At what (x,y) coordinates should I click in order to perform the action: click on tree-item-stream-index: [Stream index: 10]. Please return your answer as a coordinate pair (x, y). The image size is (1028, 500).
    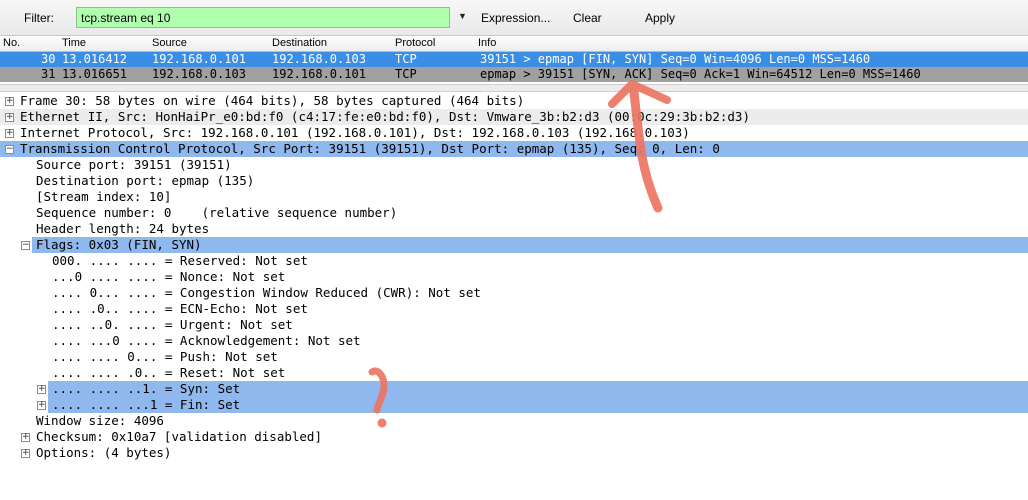
    Looking at the image, I should click on (103, 197).